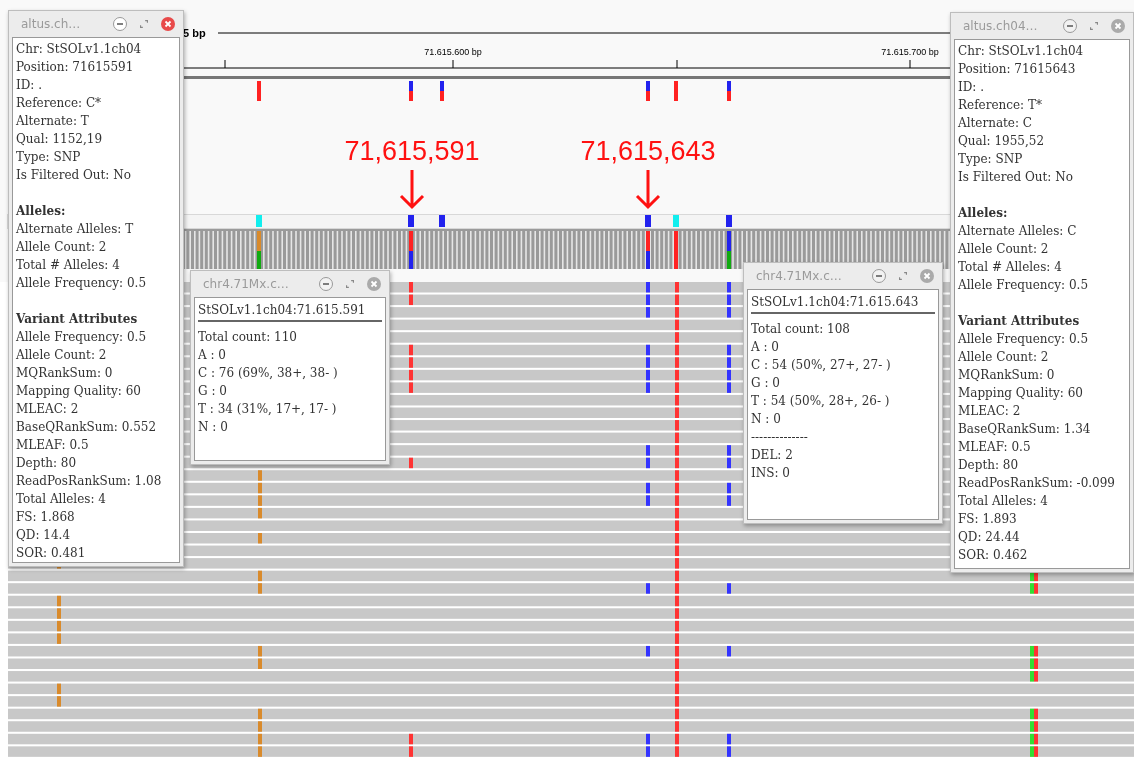 This screenshot has width=1134, height=760. What do you see at coordinates (1000, 105) in the screenshot?
I see `info-line: Reference: T*` at bounding box center [1000, 105].